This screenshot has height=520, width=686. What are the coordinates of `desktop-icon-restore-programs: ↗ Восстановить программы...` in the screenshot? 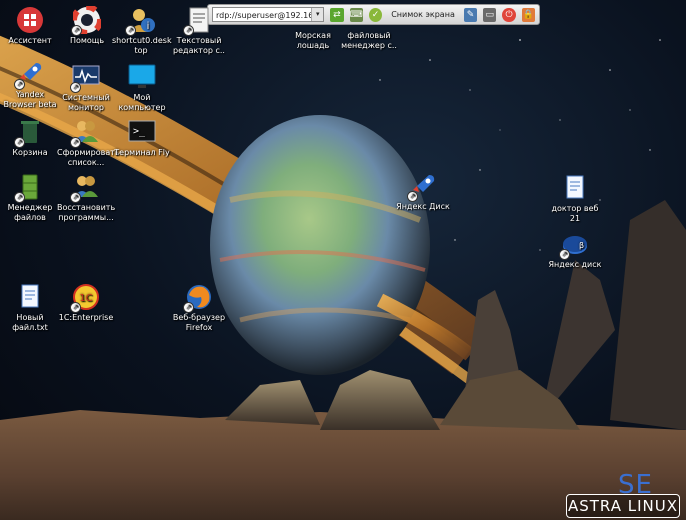 It's located at (86, 198).